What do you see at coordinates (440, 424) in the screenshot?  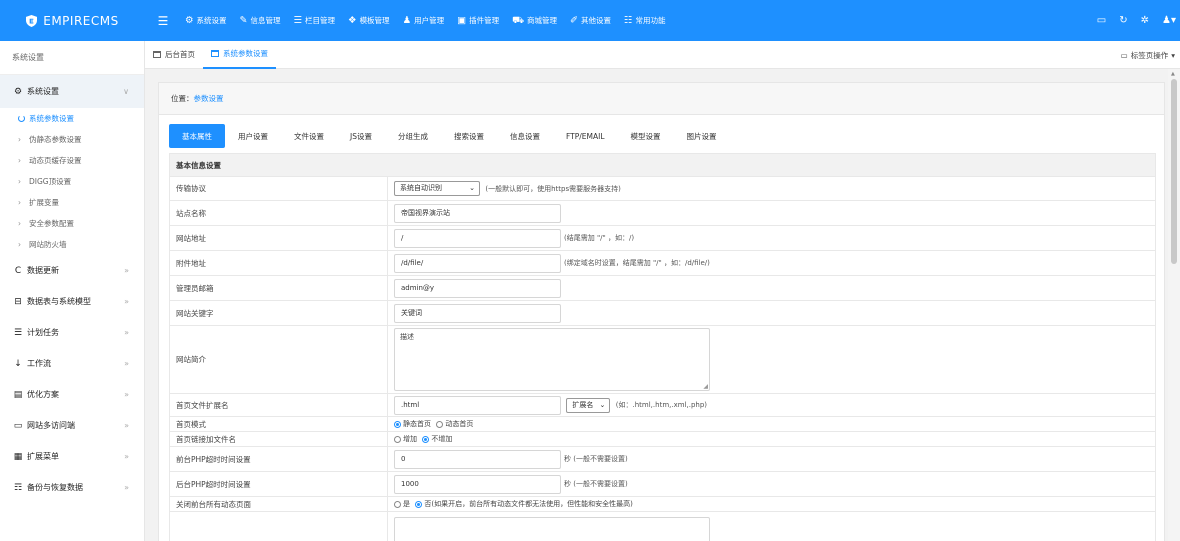 I see `radio-dynamic-index` at bounding box center [440, 424].